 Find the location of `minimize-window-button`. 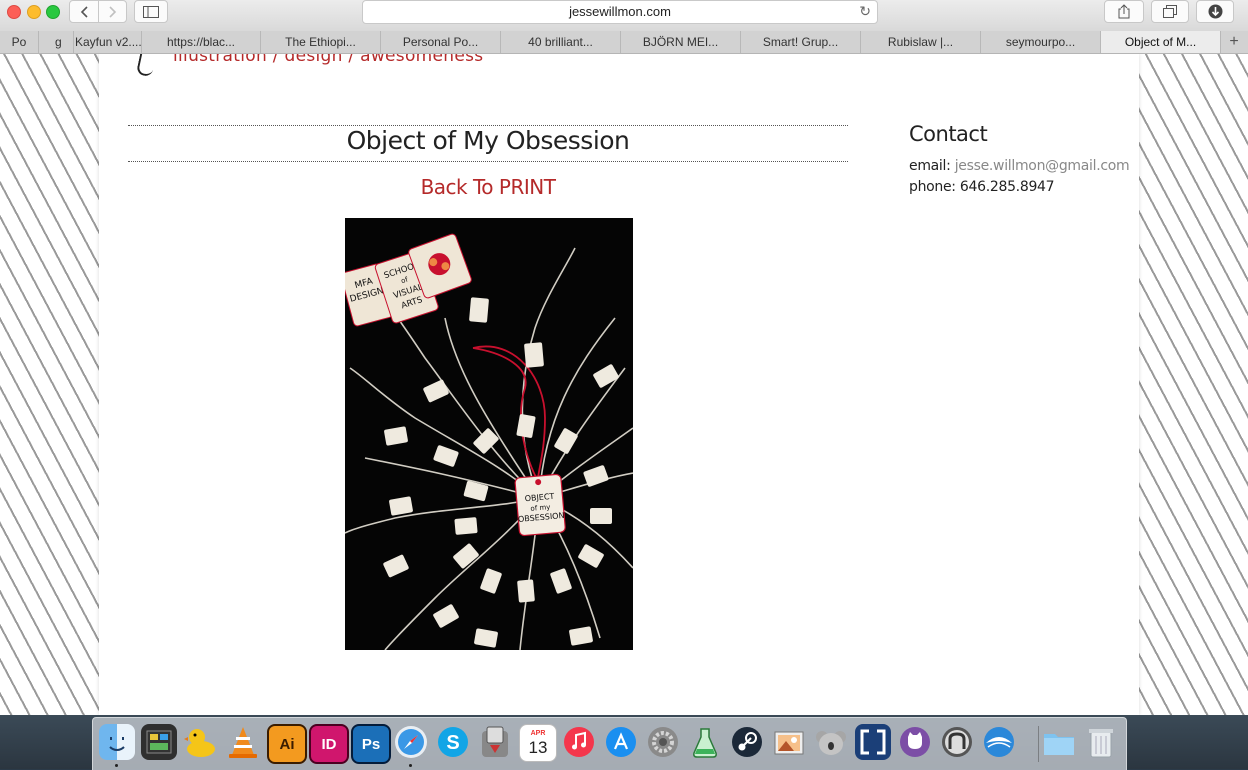

minimize-window-button is located at coordinates (34, 12).